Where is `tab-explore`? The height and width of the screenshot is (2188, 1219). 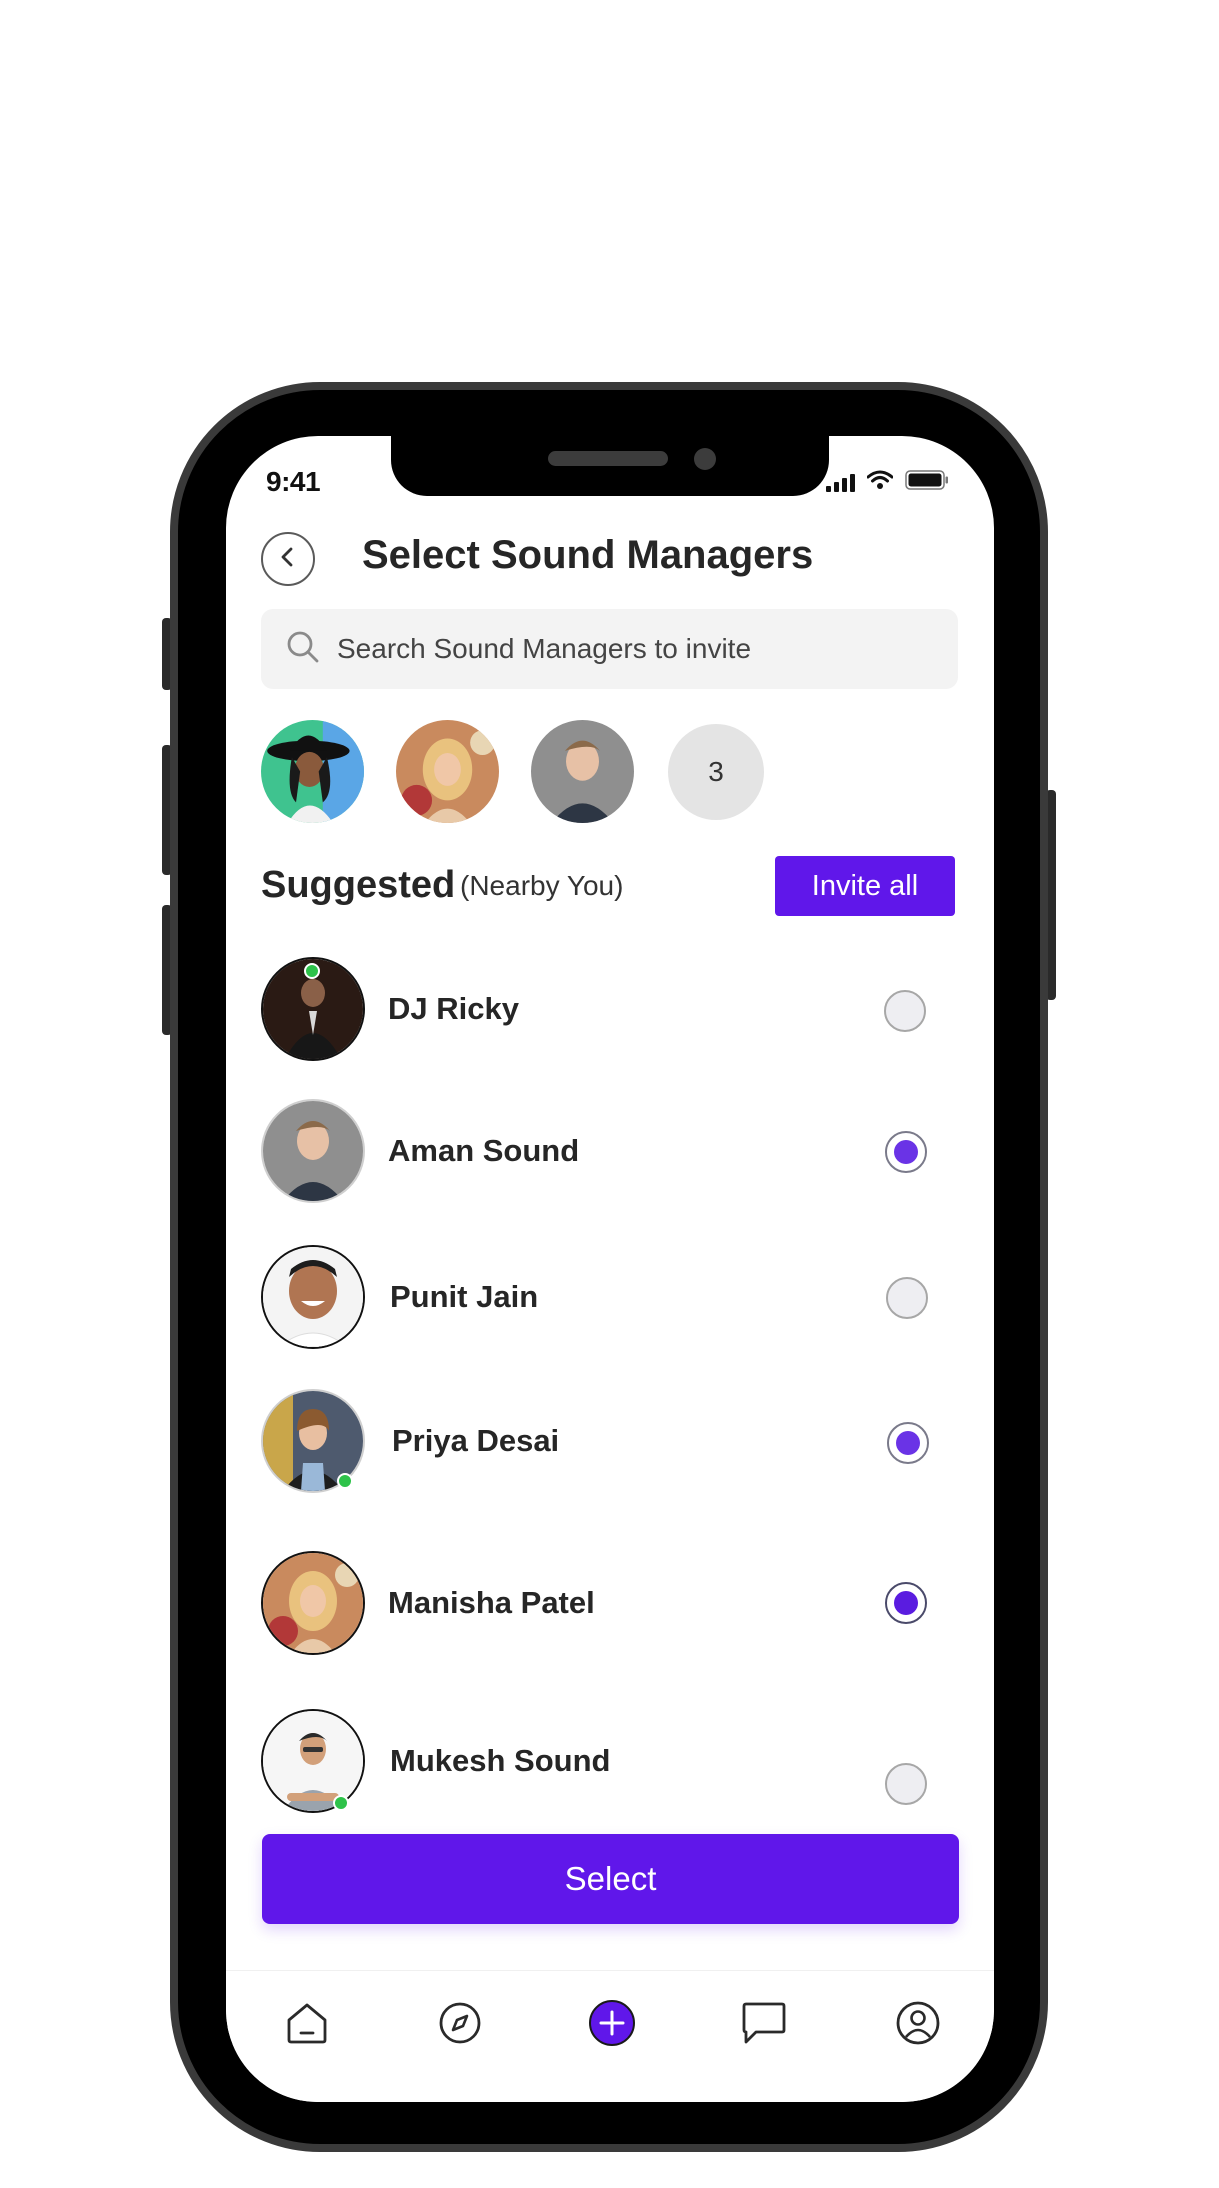
tab-explore is located at coordinates (460, 2025).